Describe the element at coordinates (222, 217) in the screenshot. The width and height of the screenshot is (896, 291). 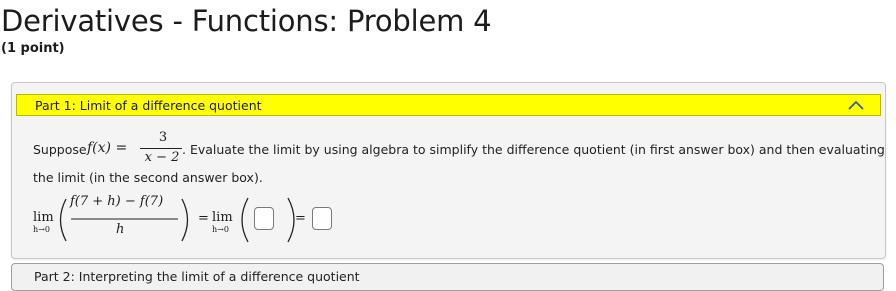
I see `lim-word-2: lim` at that location.